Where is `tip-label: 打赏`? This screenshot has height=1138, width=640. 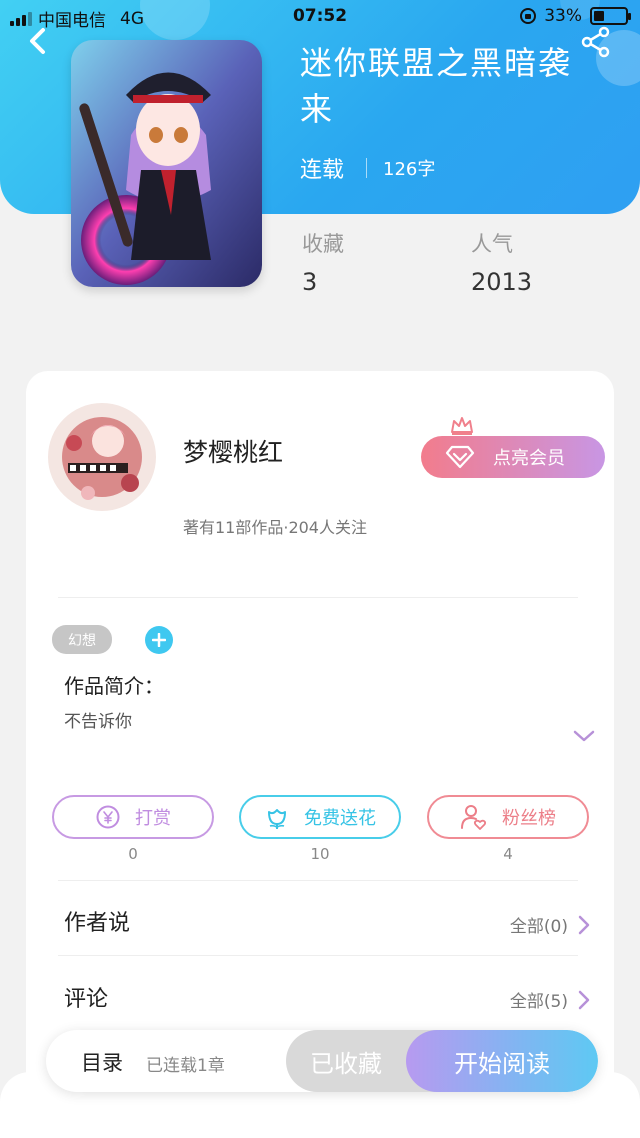
tip-label: 打赏 is located at coordinates (153, 818).